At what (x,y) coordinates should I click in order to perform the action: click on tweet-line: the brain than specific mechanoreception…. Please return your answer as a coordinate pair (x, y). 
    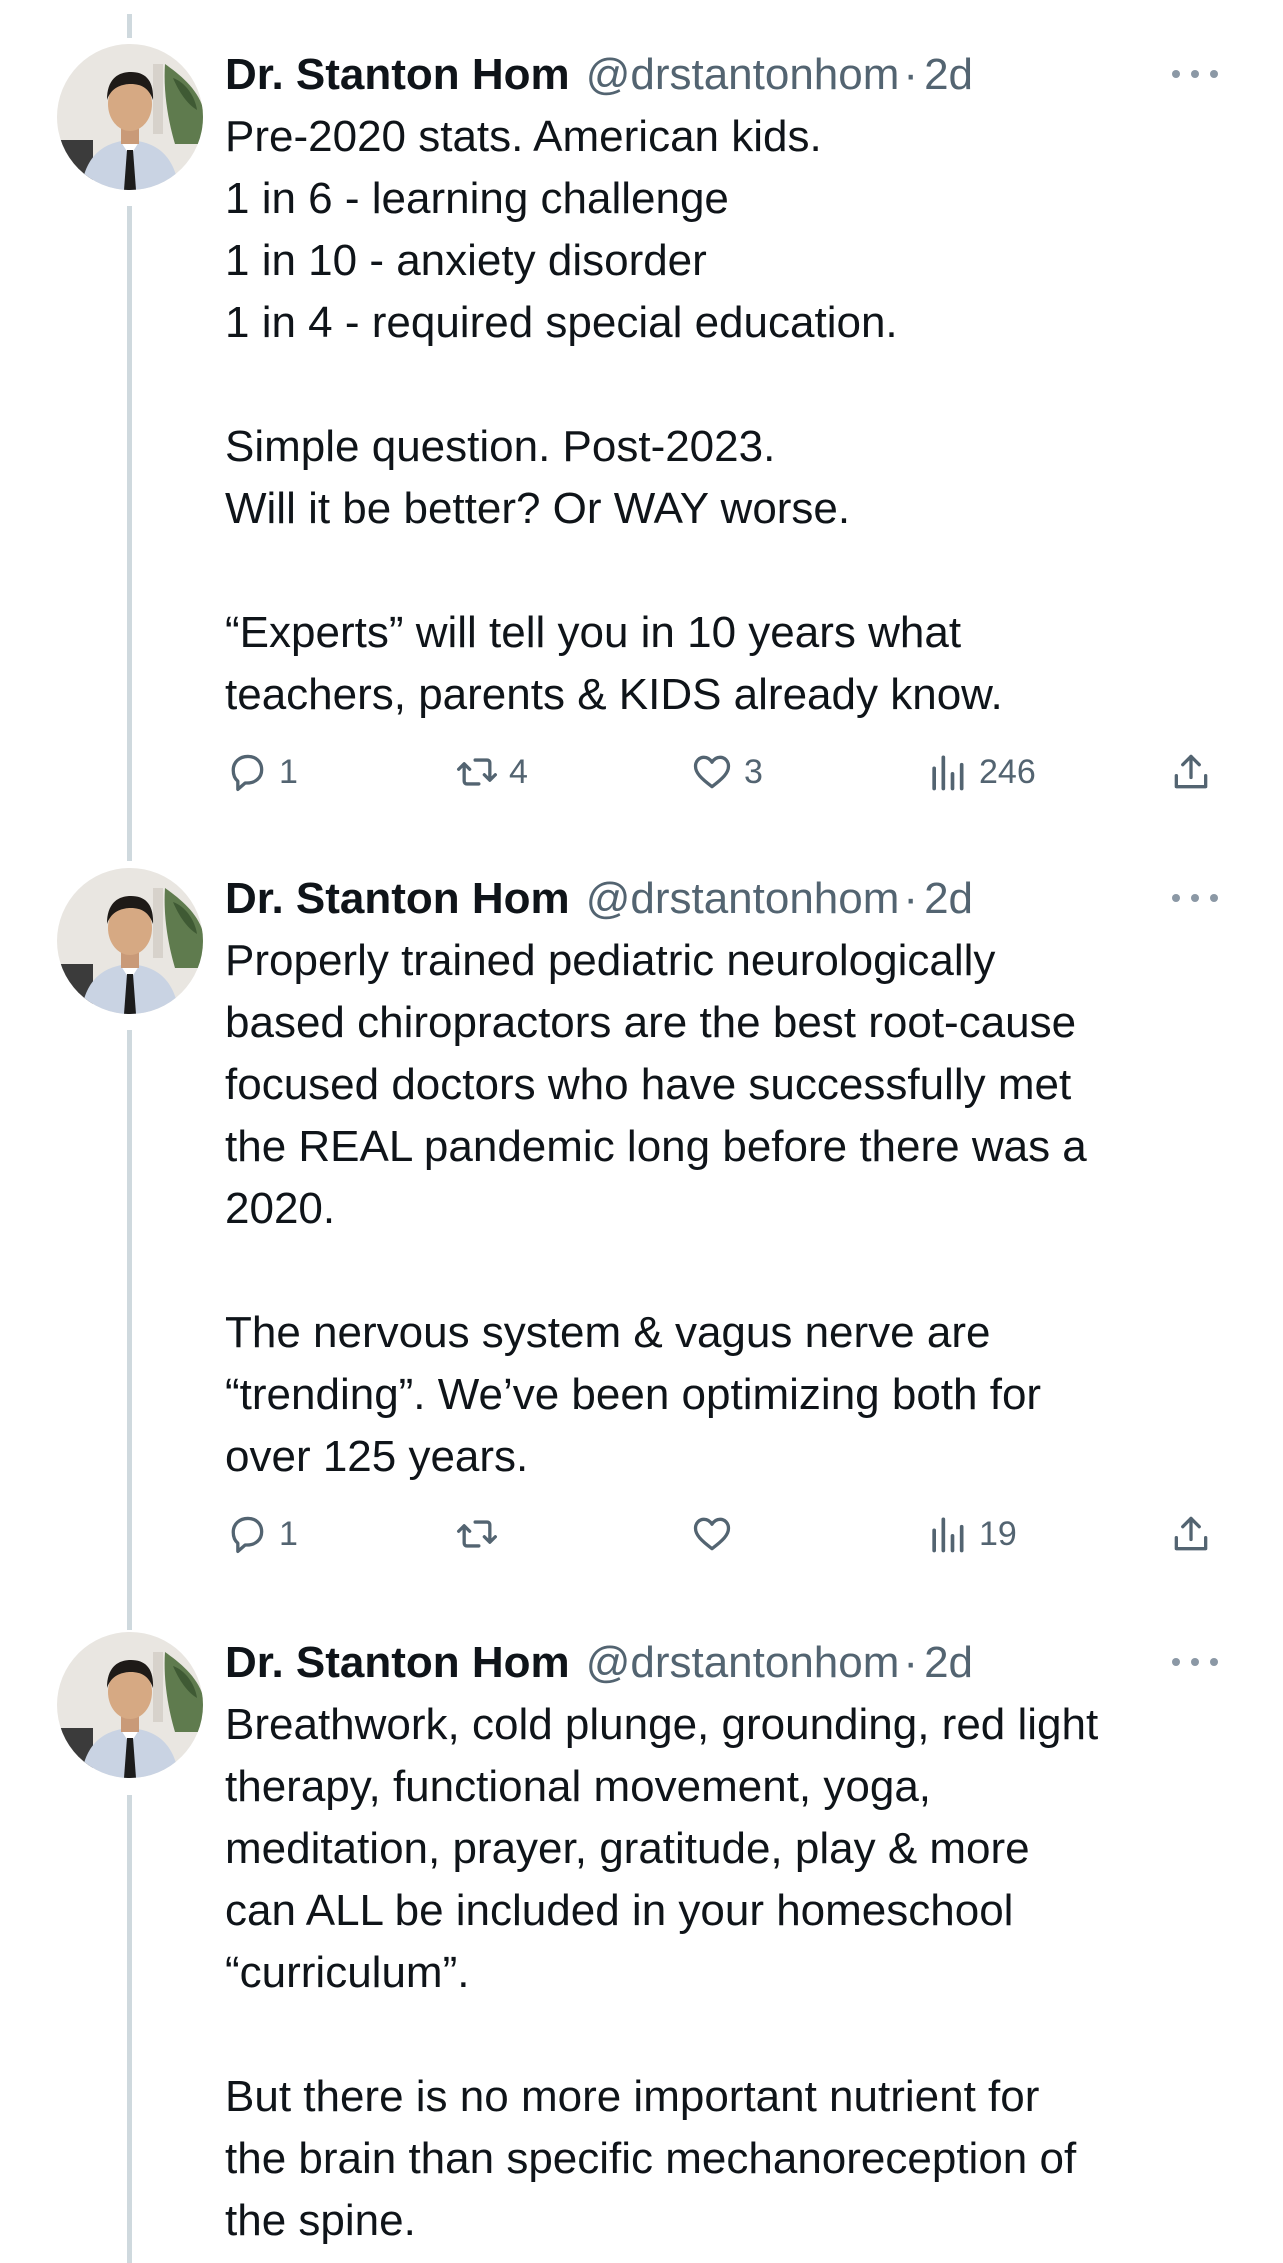
    Looking at the image, I should click on (651, 2158).